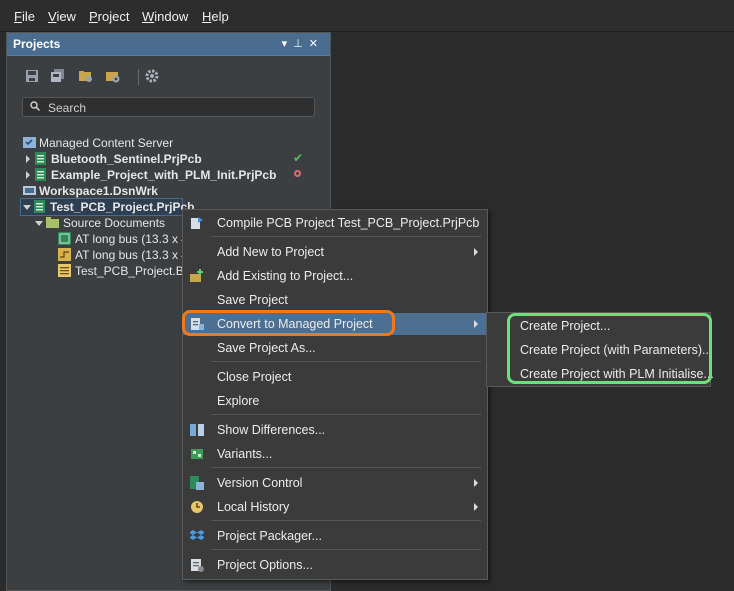 This screenshot has width=734, height=591. I want to click on modified-status-icon, so click(297, 173).